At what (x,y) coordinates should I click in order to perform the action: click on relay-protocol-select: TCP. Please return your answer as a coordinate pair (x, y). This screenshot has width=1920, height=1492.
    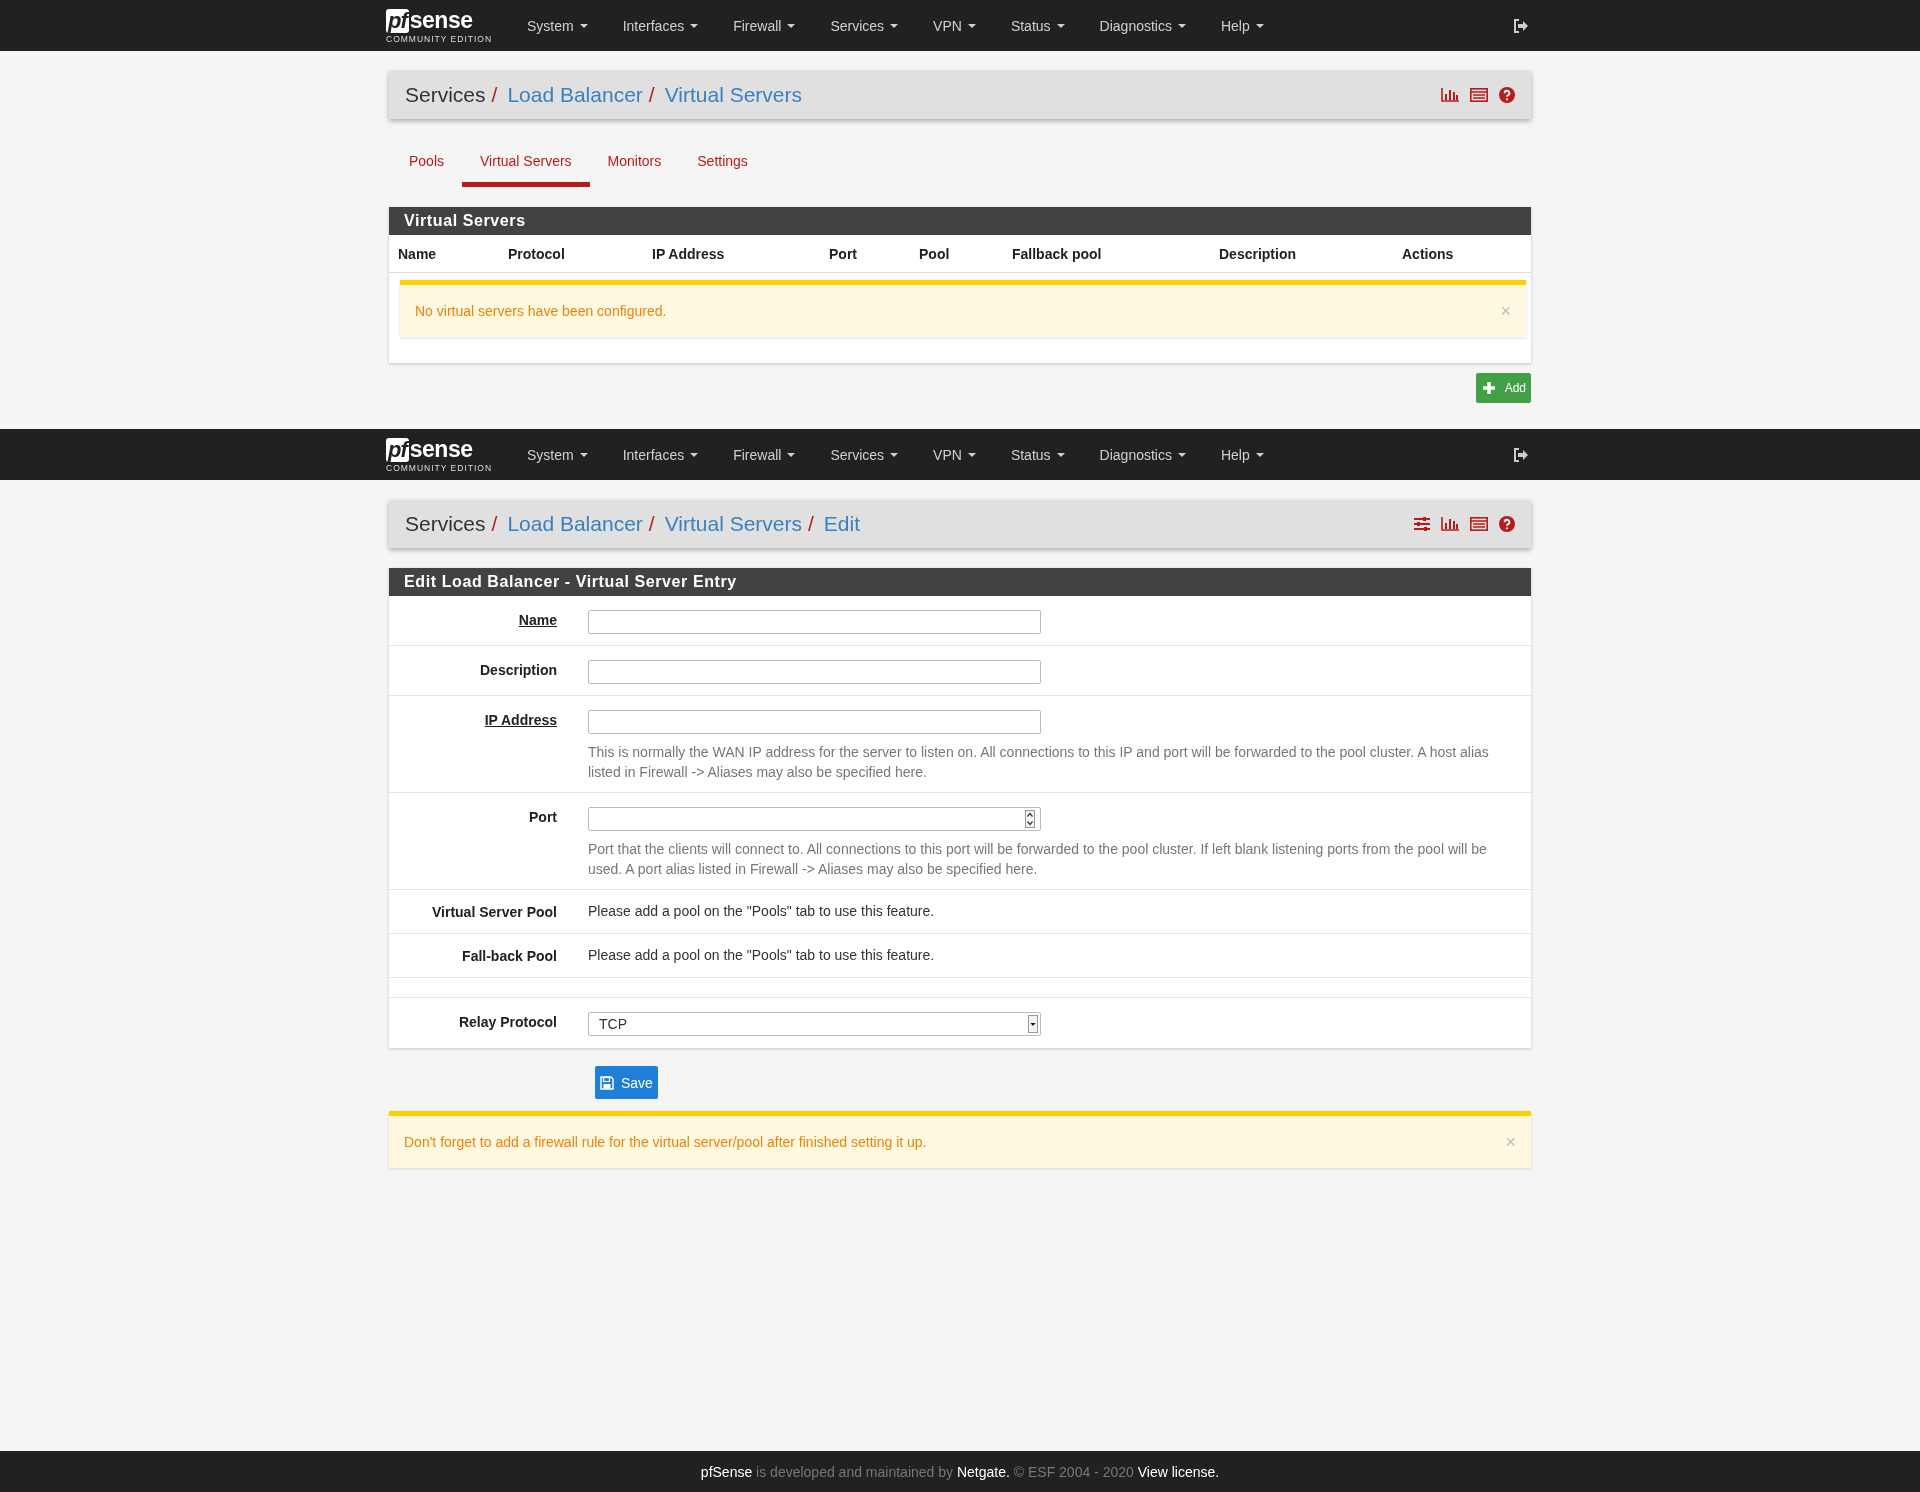
    Looking at the image, I should click on (814, 1024).